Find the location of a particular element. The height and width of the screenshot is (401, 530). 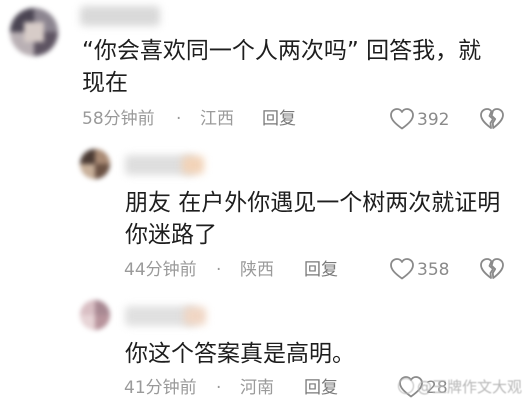

comment-text-line: 朋友 在户外你遇见一个树两次就证明 is located at coordinates (313, 203).